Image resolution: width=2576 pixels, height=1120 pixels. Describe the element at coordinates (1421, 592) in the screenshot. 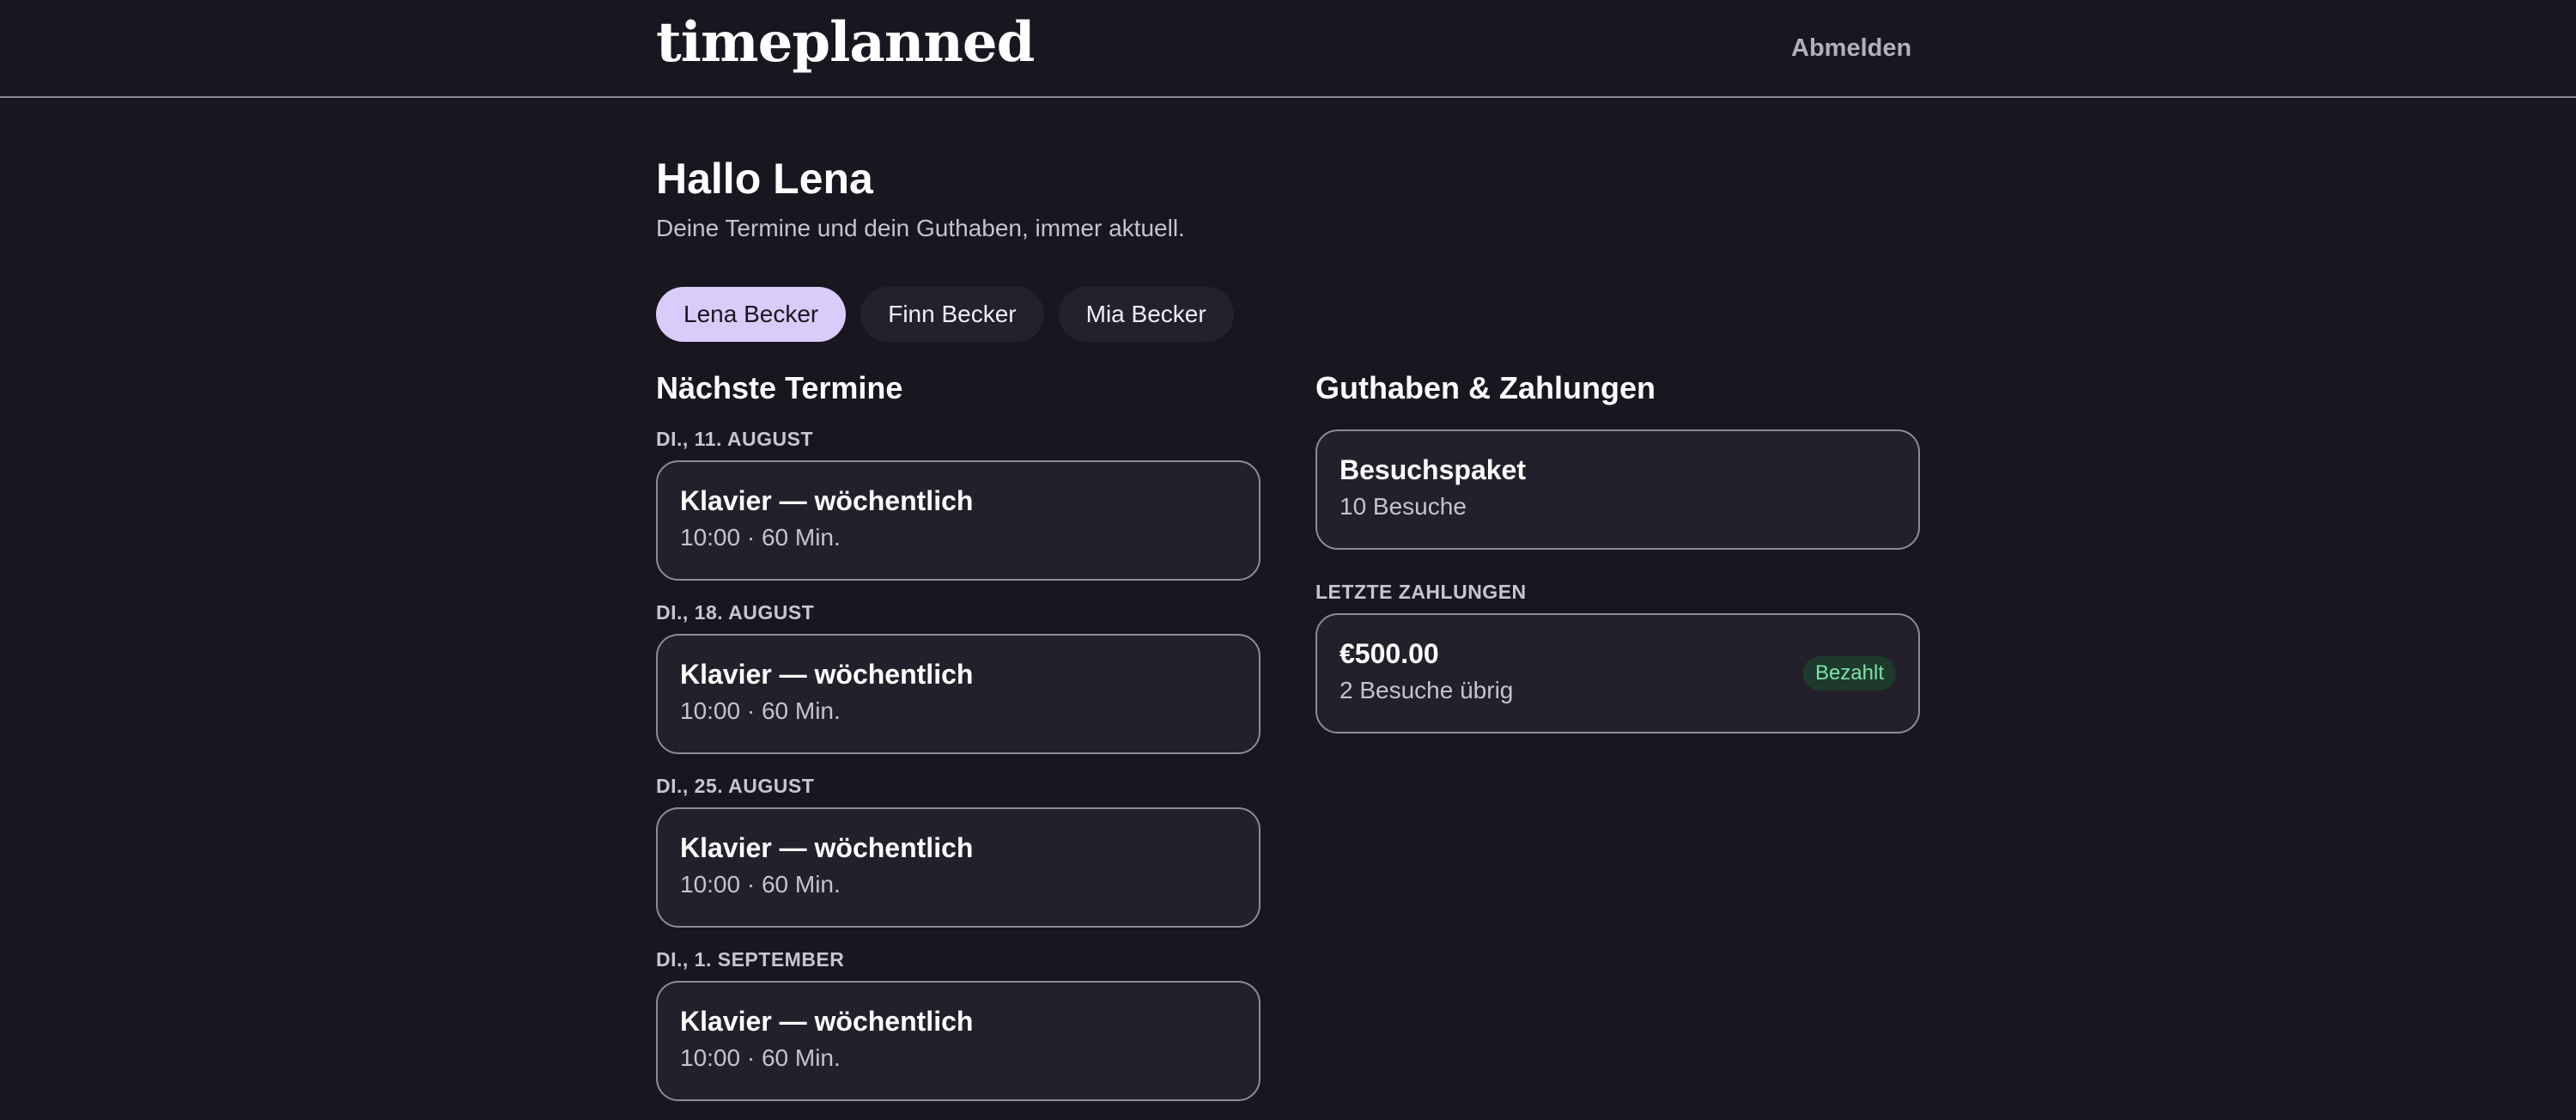

I see `payments-heading: LETZTE ZAHLUNGEN` at that location.